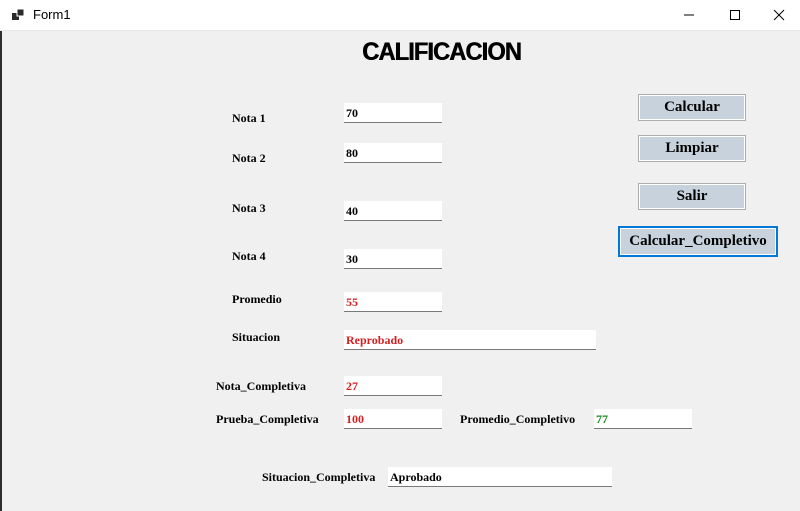 This screenshot has height=511, width=800. Describe the element at coordinates (393, 419) in the screenshot. I see `prueba-completiva-field: 100` at that location.